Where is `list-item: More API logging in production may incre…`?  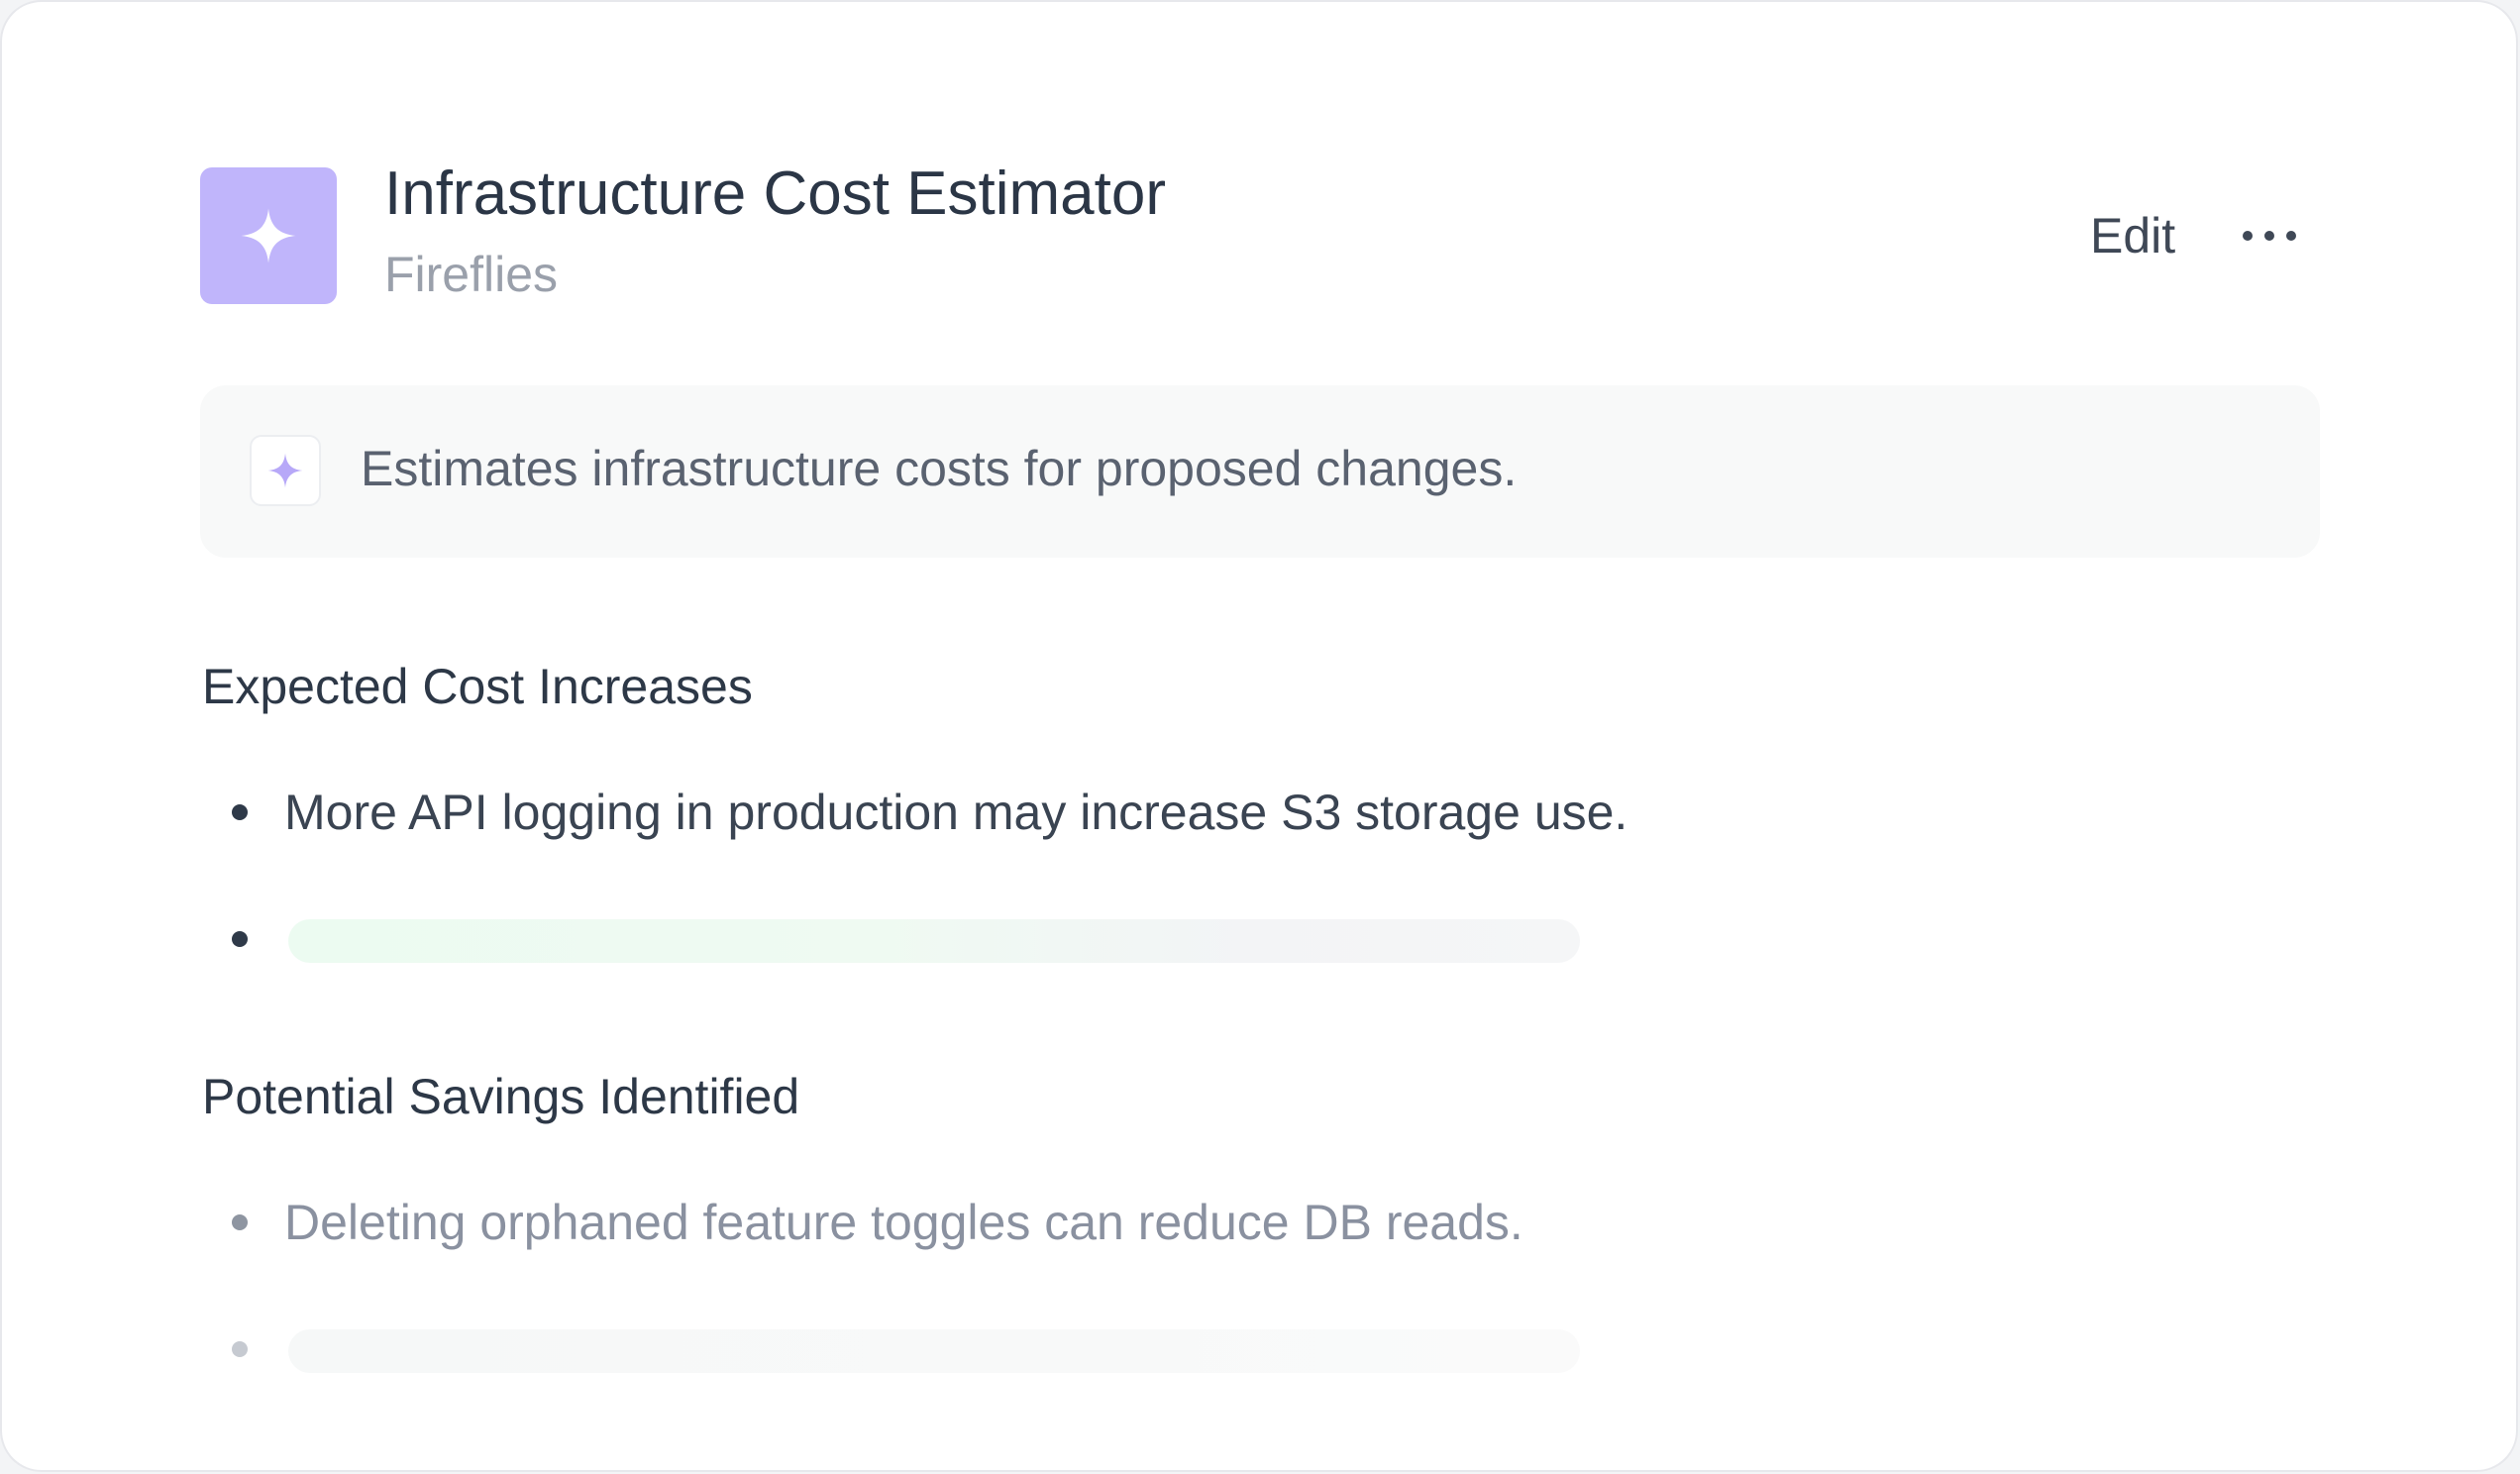 list-item: More API logging in production may incre… is located at coordinates (956, 812).